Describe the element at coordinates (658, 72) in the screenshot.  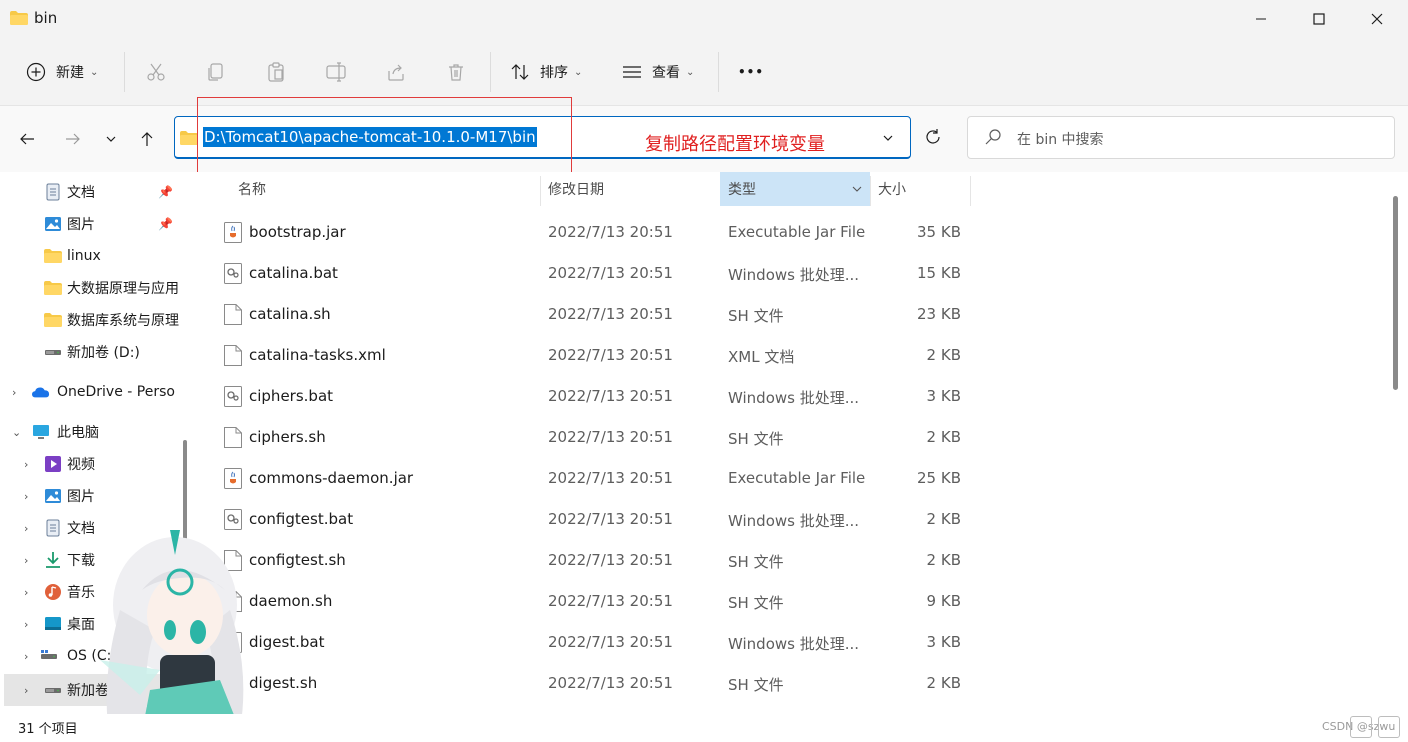
I see `view-button: 查看 ⌄` at that location.